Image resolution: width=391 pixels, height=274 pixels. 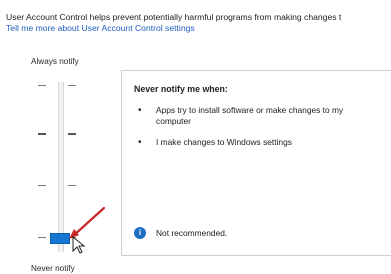 I want to click on panel-heading: Never notify me when:, so click(x=181, y=89).